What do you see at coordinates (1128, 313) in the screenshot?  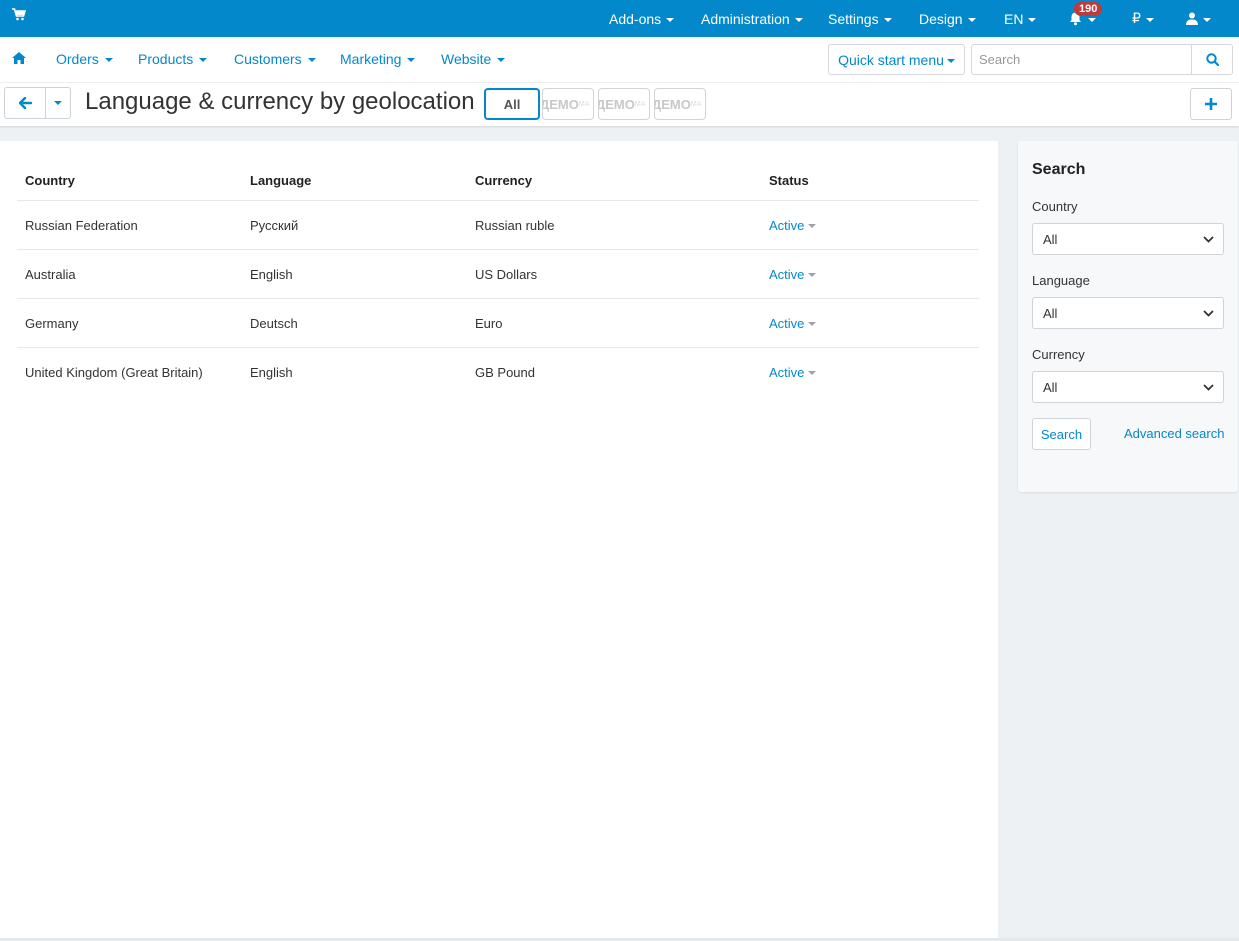 I see `language-filter-select: All` at bounding box center [1128, 313].